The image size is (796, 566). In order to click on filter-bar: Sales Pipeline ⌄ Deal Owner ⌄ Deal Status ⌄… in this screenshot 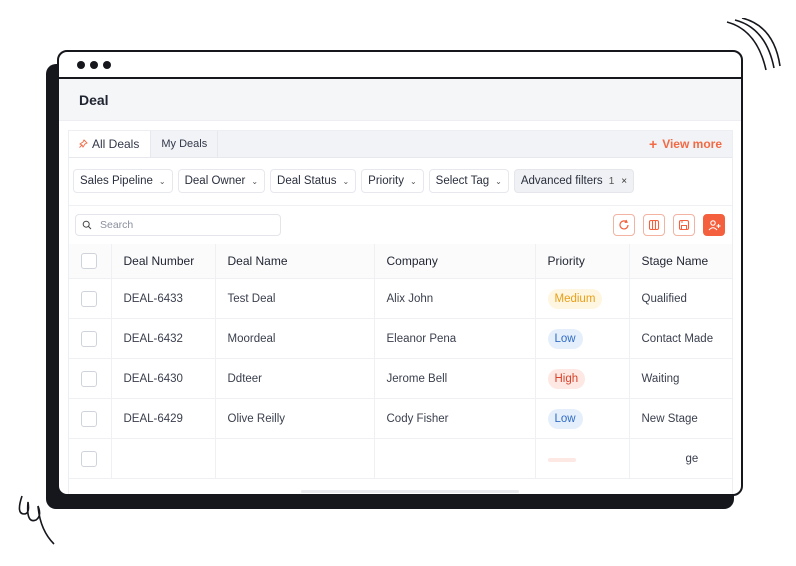, I will do `click(400, 177)`.